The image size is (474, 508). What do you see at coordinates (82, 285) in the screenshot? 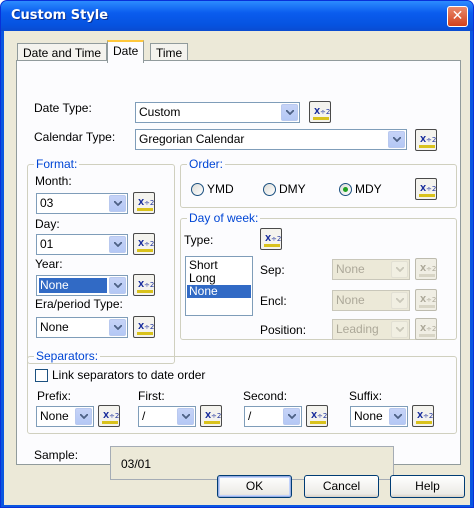
I see `year-select: None` at bounding box center [82, 285].